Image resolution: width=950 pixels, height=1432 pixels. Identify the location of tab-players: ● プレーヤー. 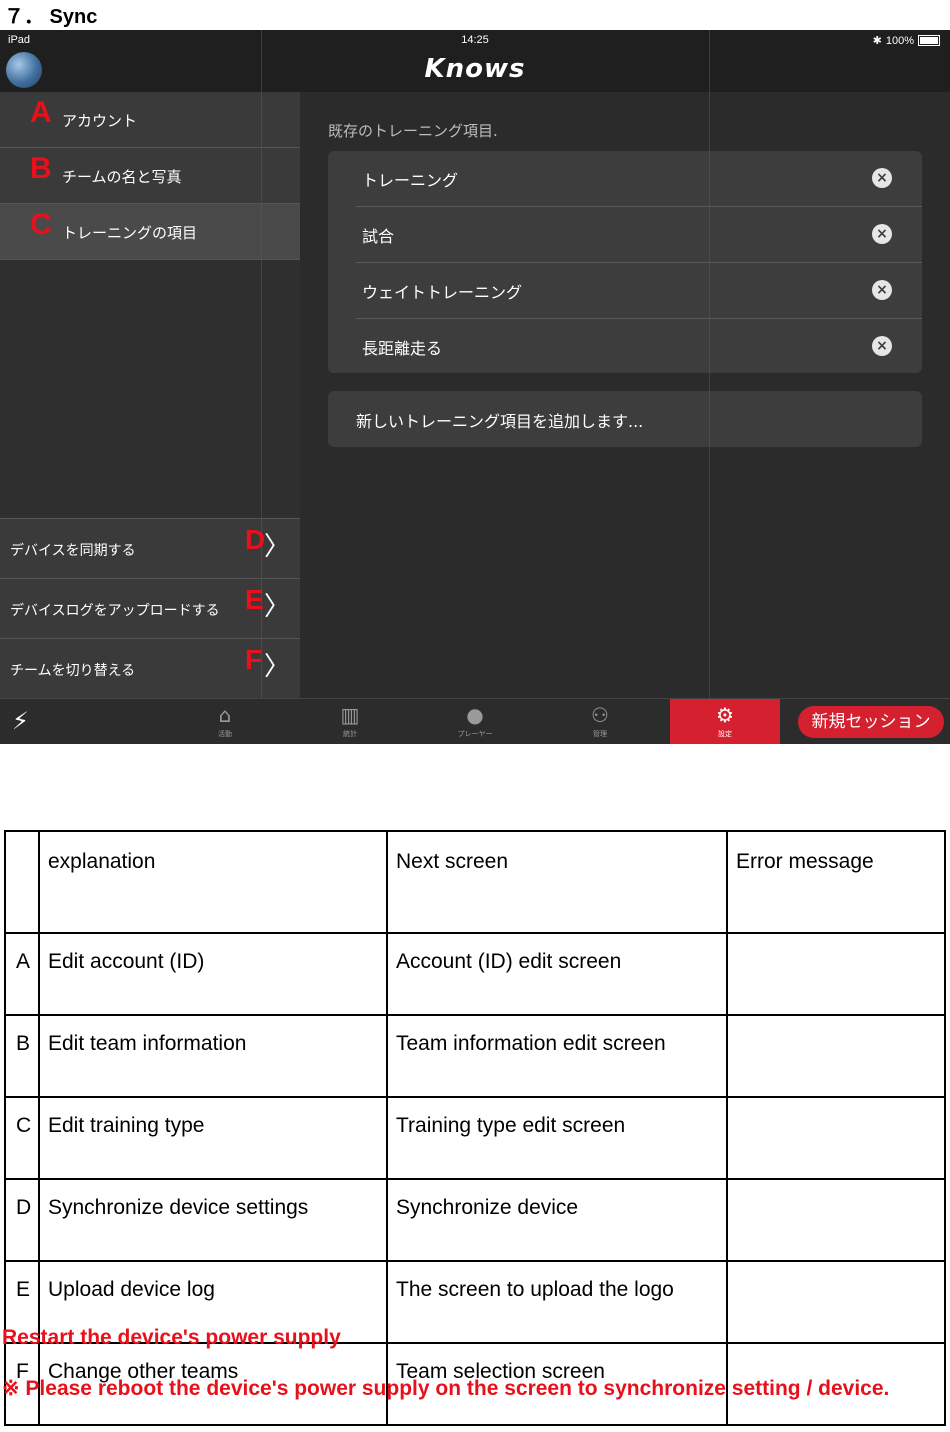
(475, 721).